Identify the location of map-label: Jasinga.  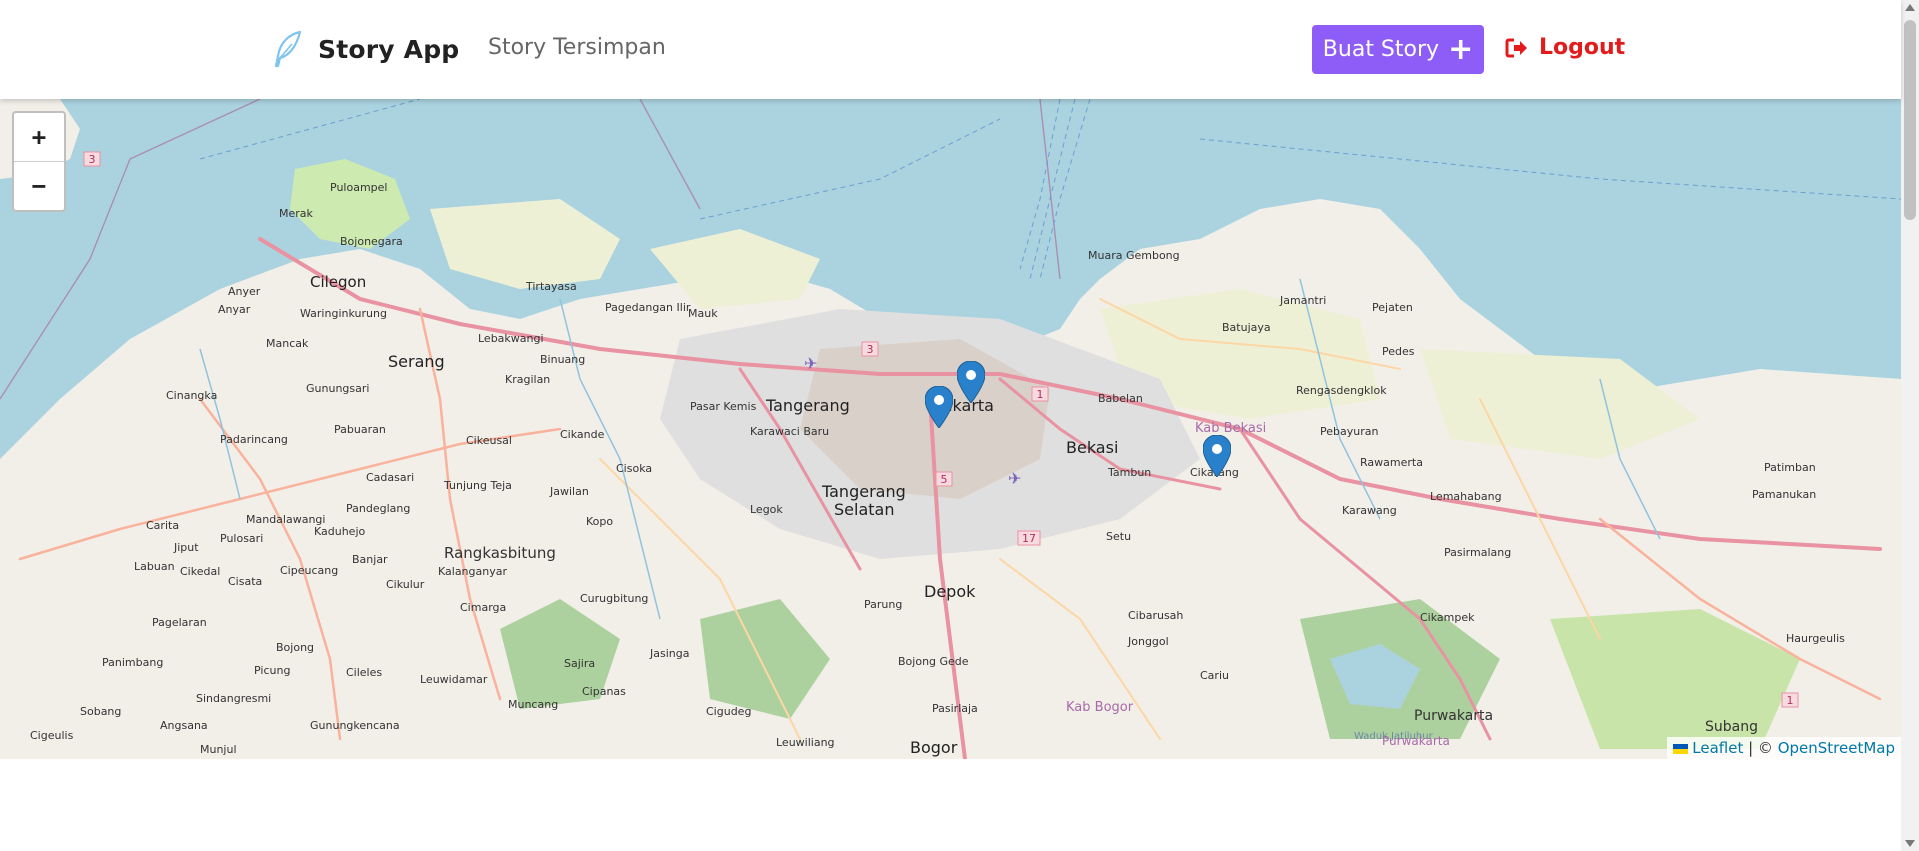
(669, 653).